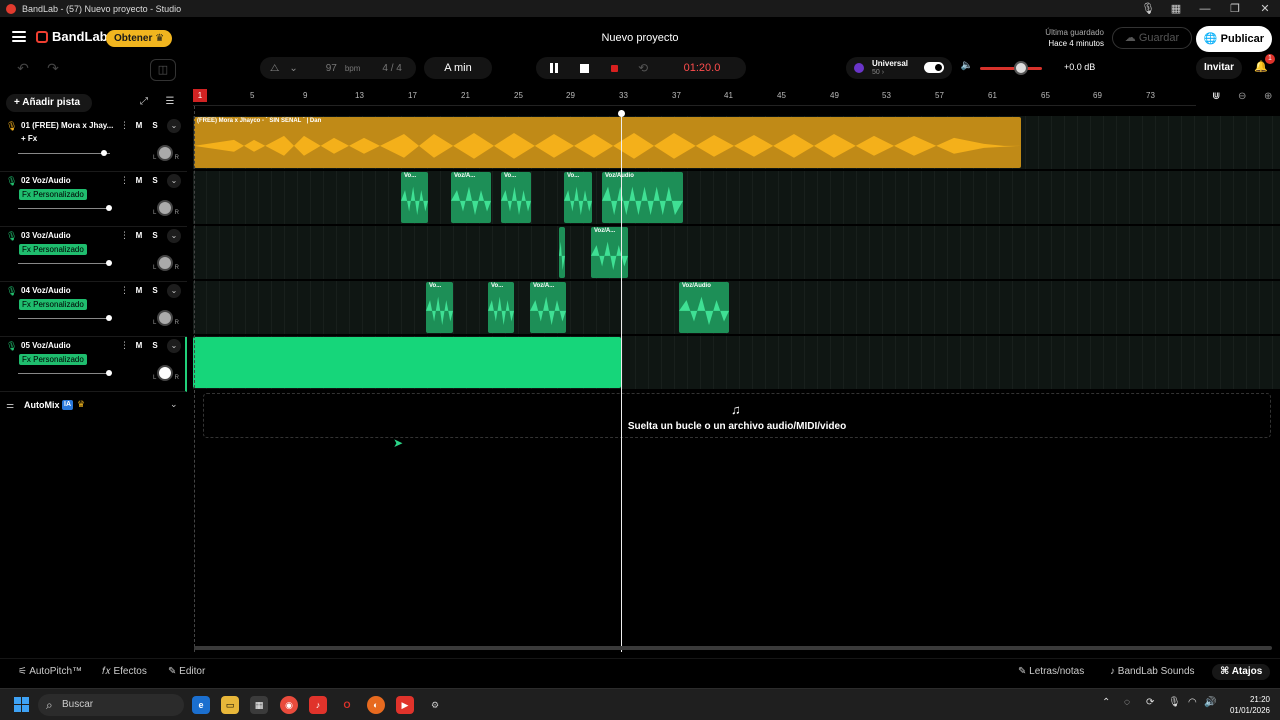  What do you see at coordinates (1205, 9) in the screenshot?
I see `minimize-button: —` at bounding box center [1205, 9].